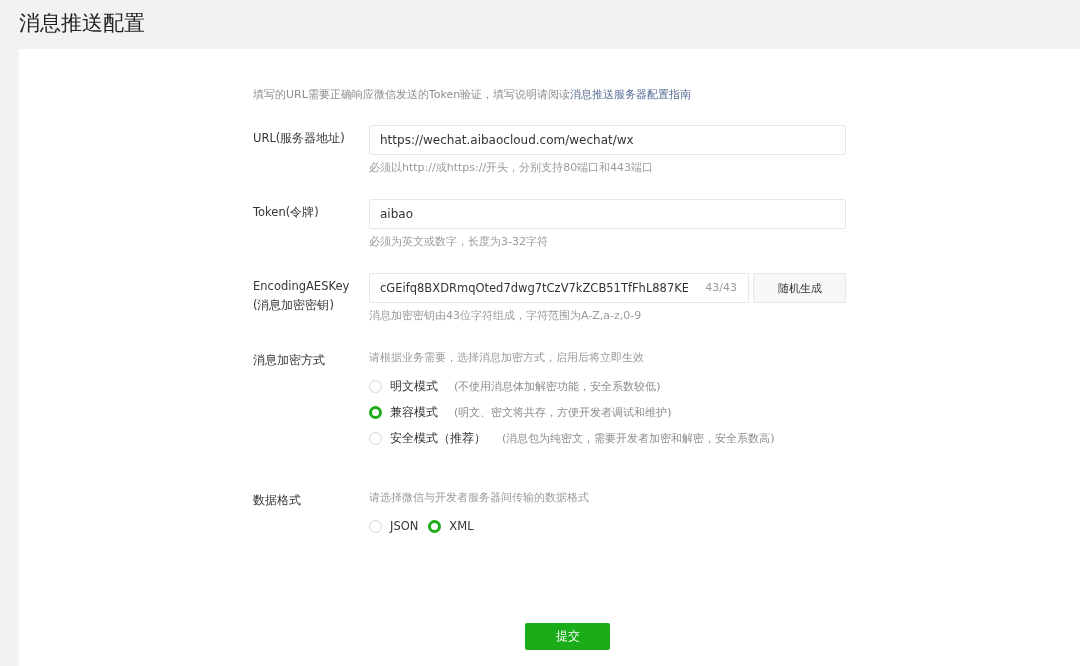 The height and width of the screenshot is (666, 1080). I want to click on text-input: aibao, so click(607, 214).